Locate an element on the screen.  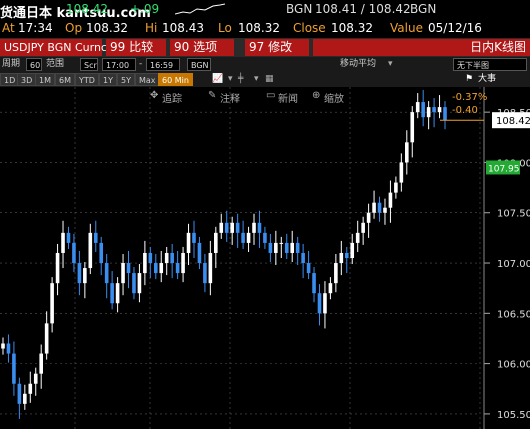
value-date: 05/12/16 is located at coordinates (455, 28).